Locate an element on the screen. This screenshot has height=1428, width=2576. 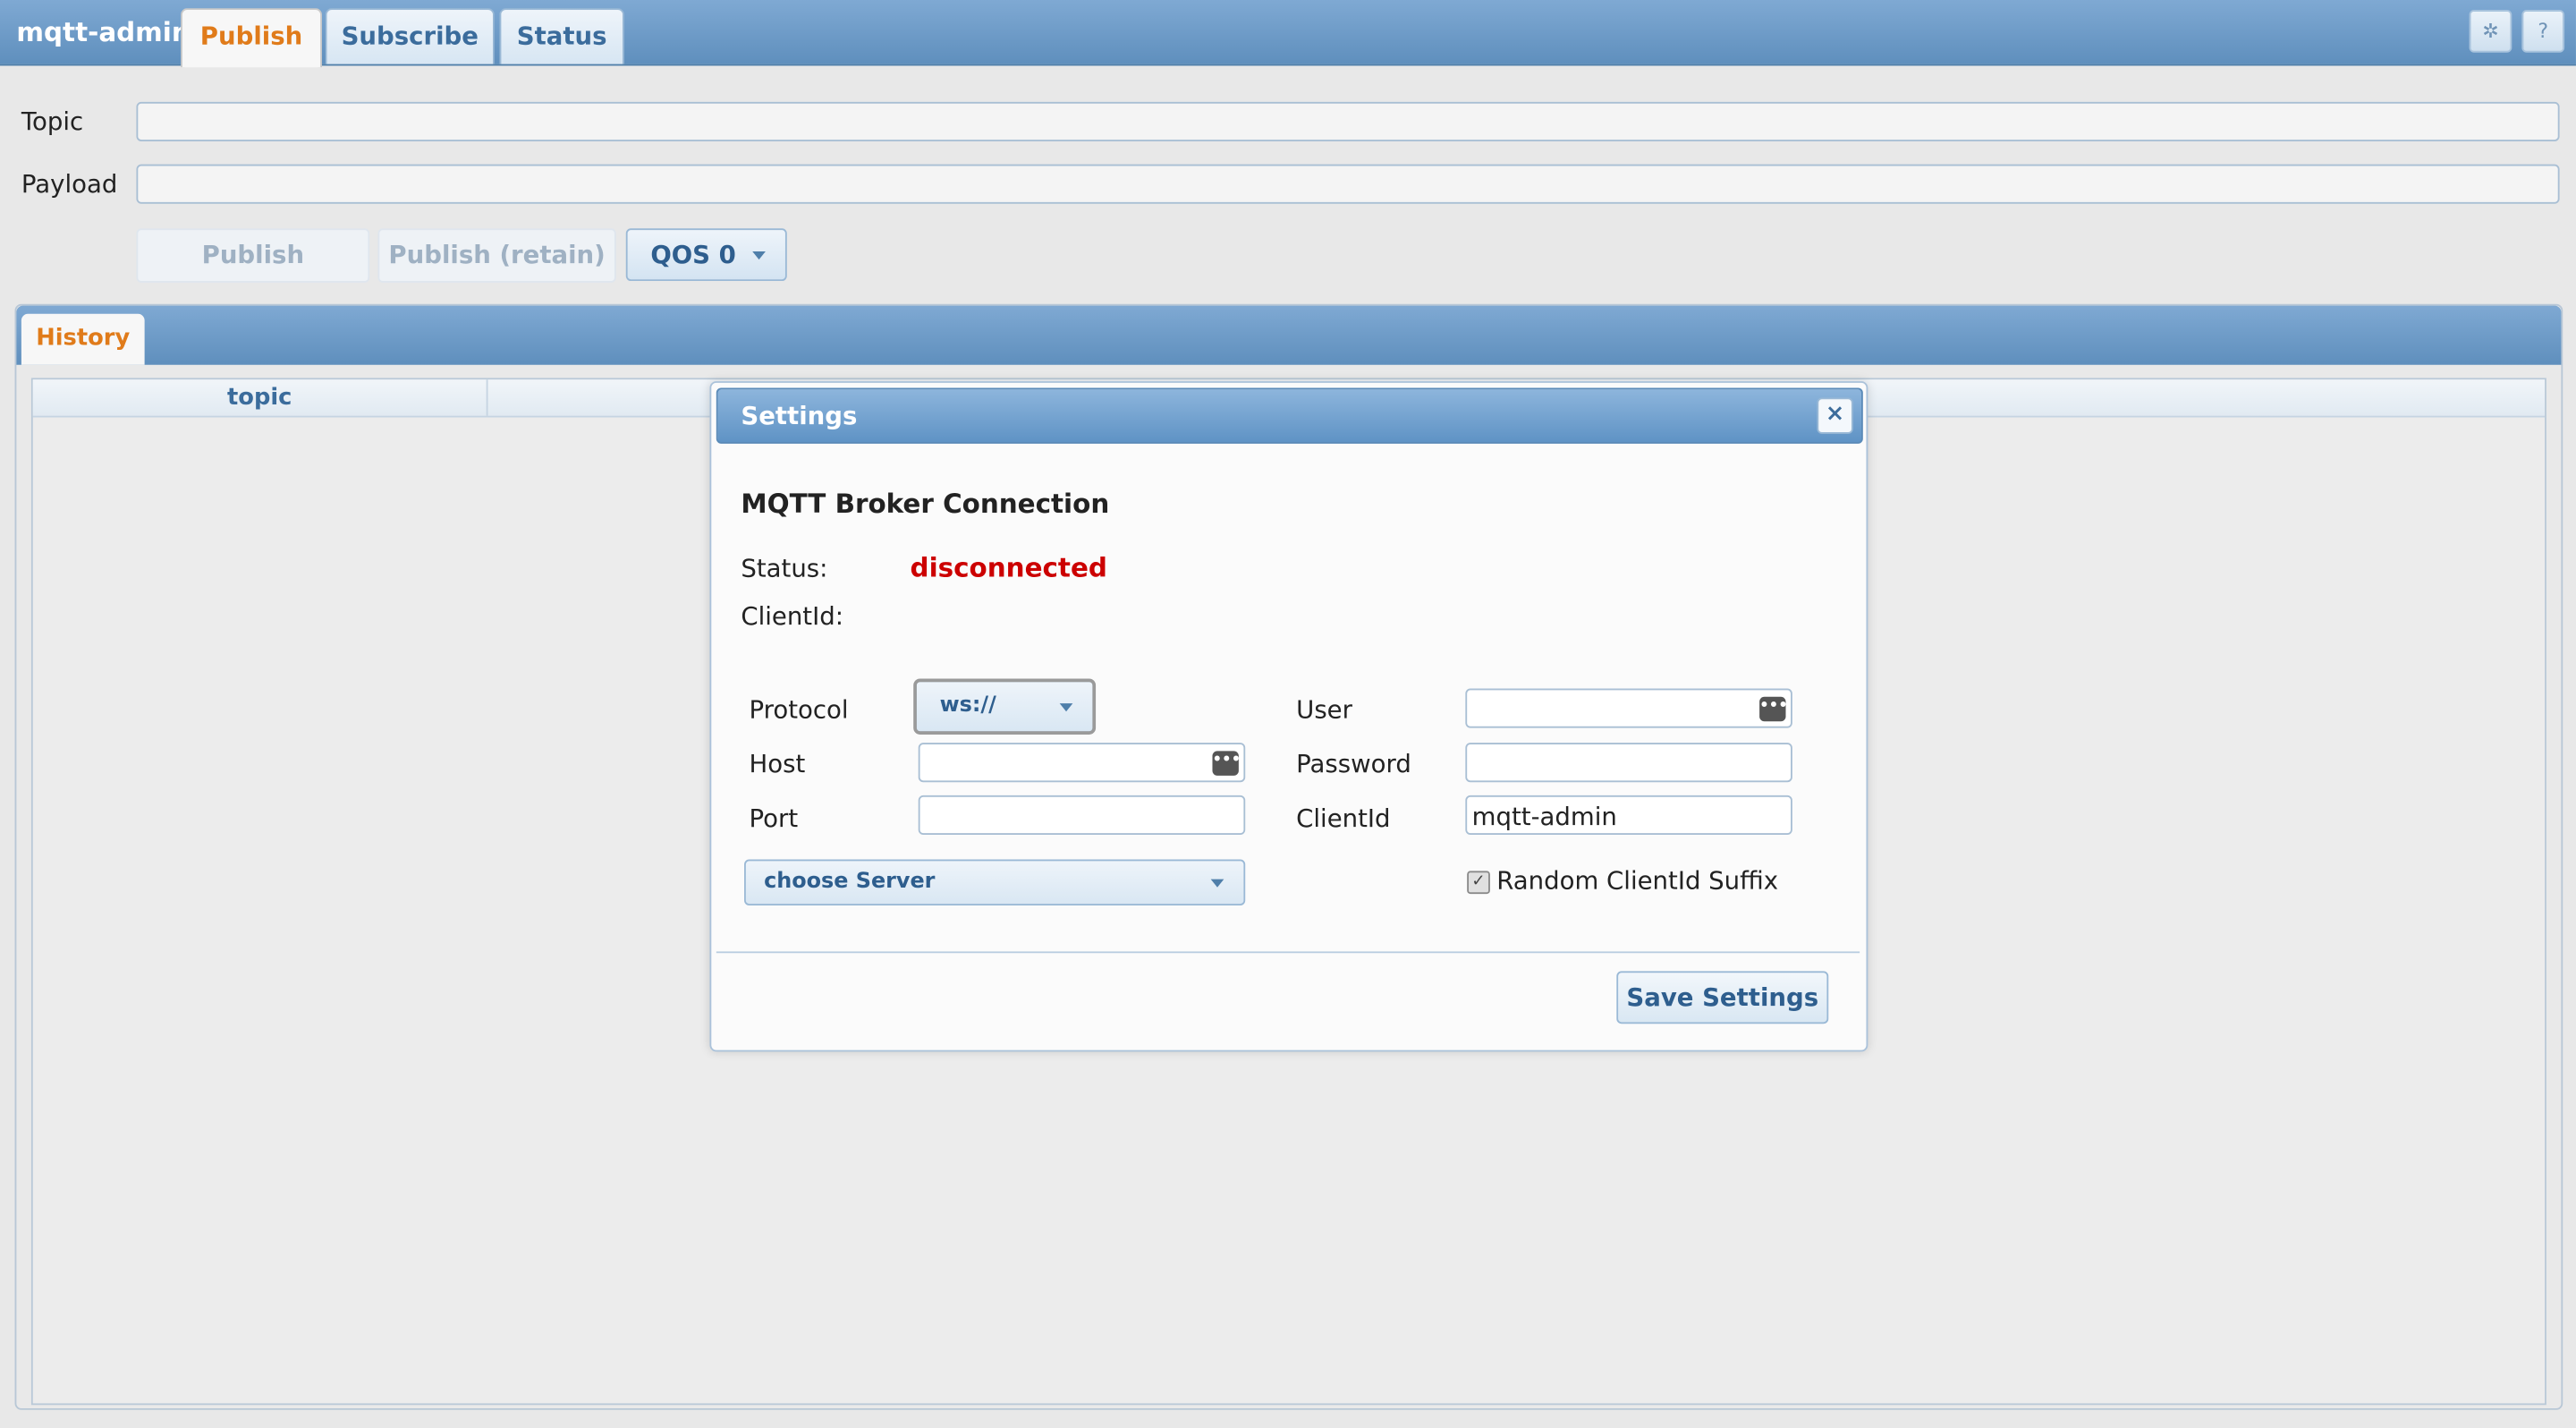
clientid-field-label: ClientId is located at coordinates (1343, 819).